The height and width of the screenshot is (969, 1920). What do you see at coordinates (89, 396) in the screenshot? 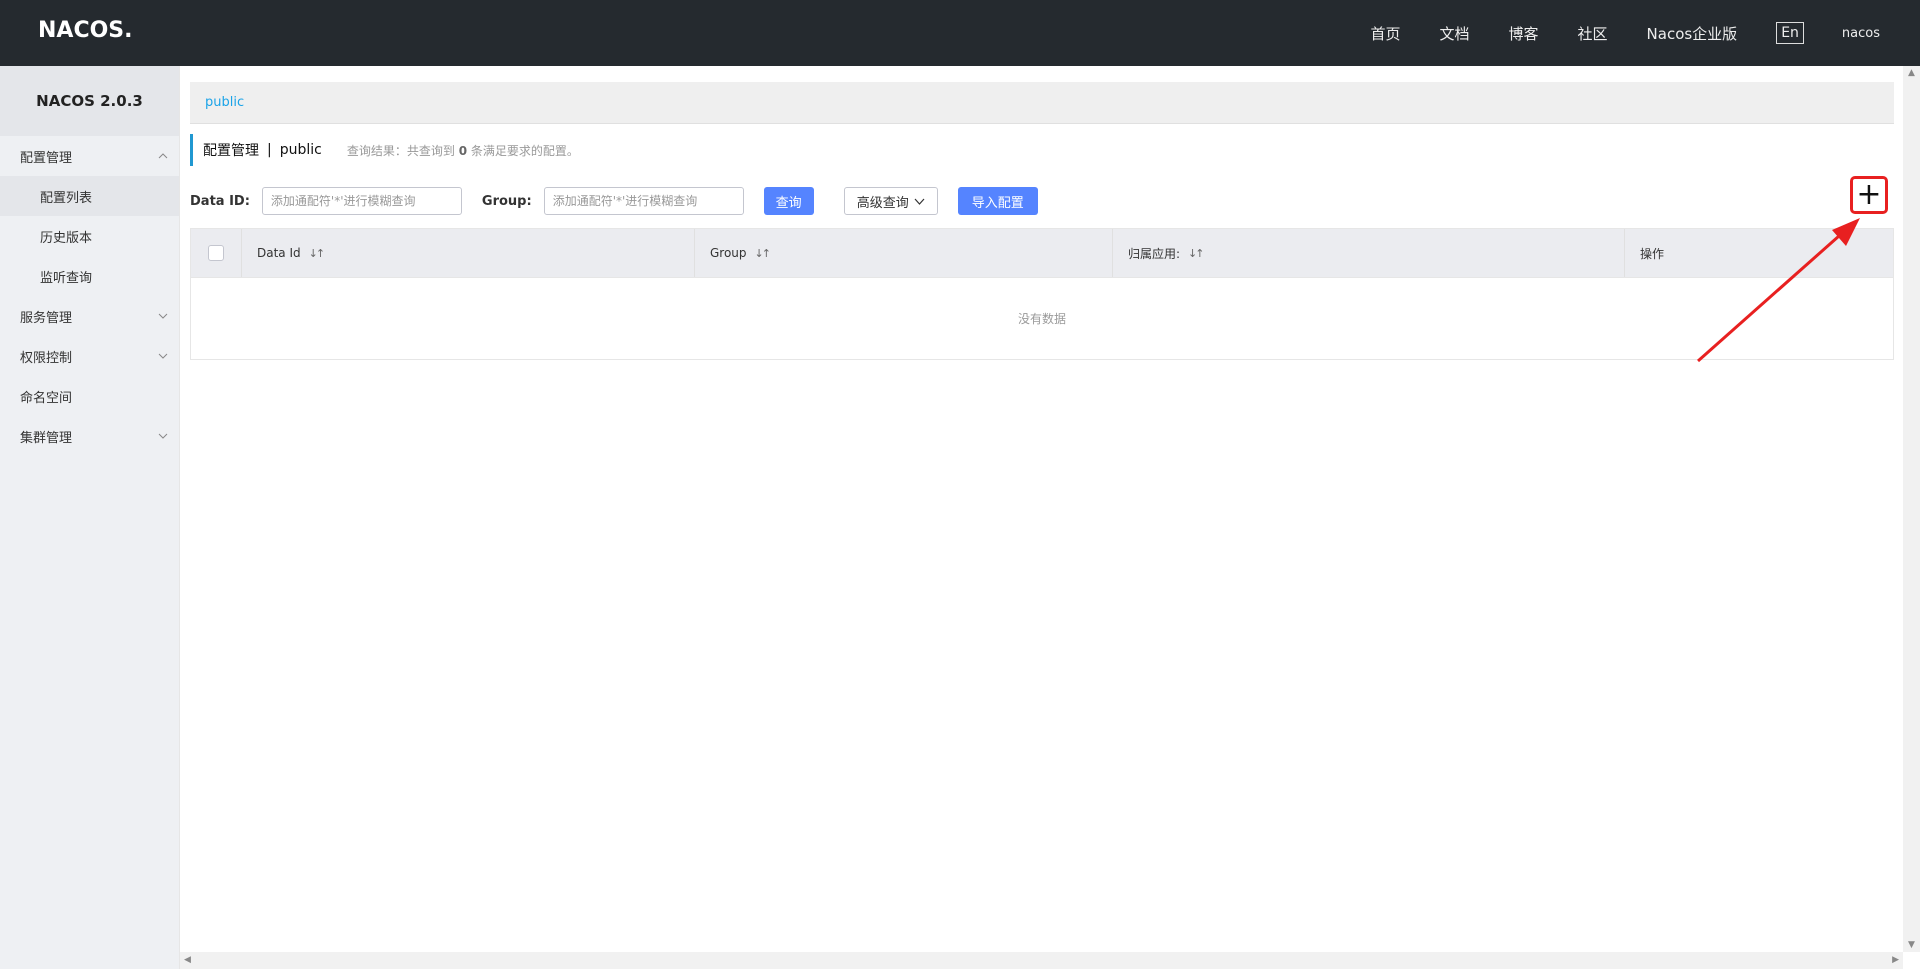
I see `sidebar-group-namespace: 命名空间` at bounding box center [89, 396].